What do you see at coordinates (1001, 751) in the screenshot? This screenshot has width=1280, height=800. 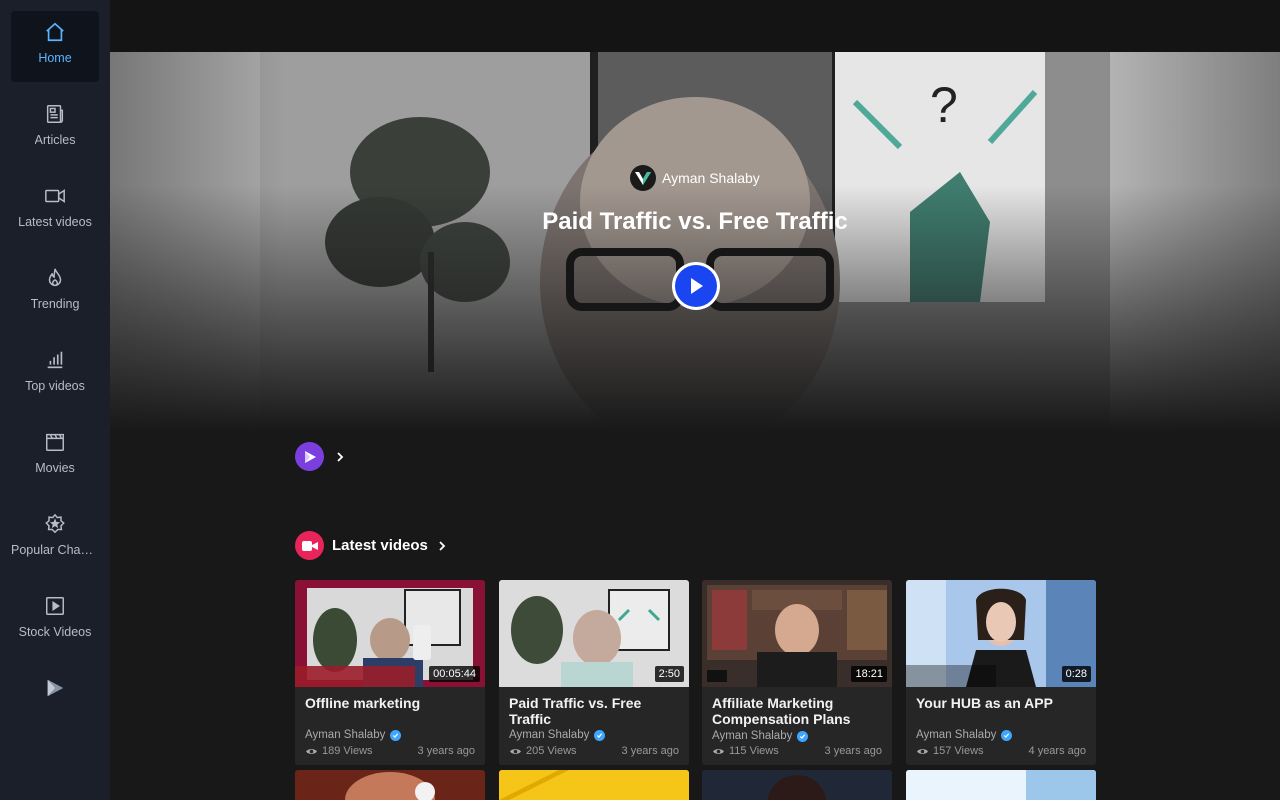 I see `video-meta: 157 Views 4 years ago` at bounding box center [1001, 751].